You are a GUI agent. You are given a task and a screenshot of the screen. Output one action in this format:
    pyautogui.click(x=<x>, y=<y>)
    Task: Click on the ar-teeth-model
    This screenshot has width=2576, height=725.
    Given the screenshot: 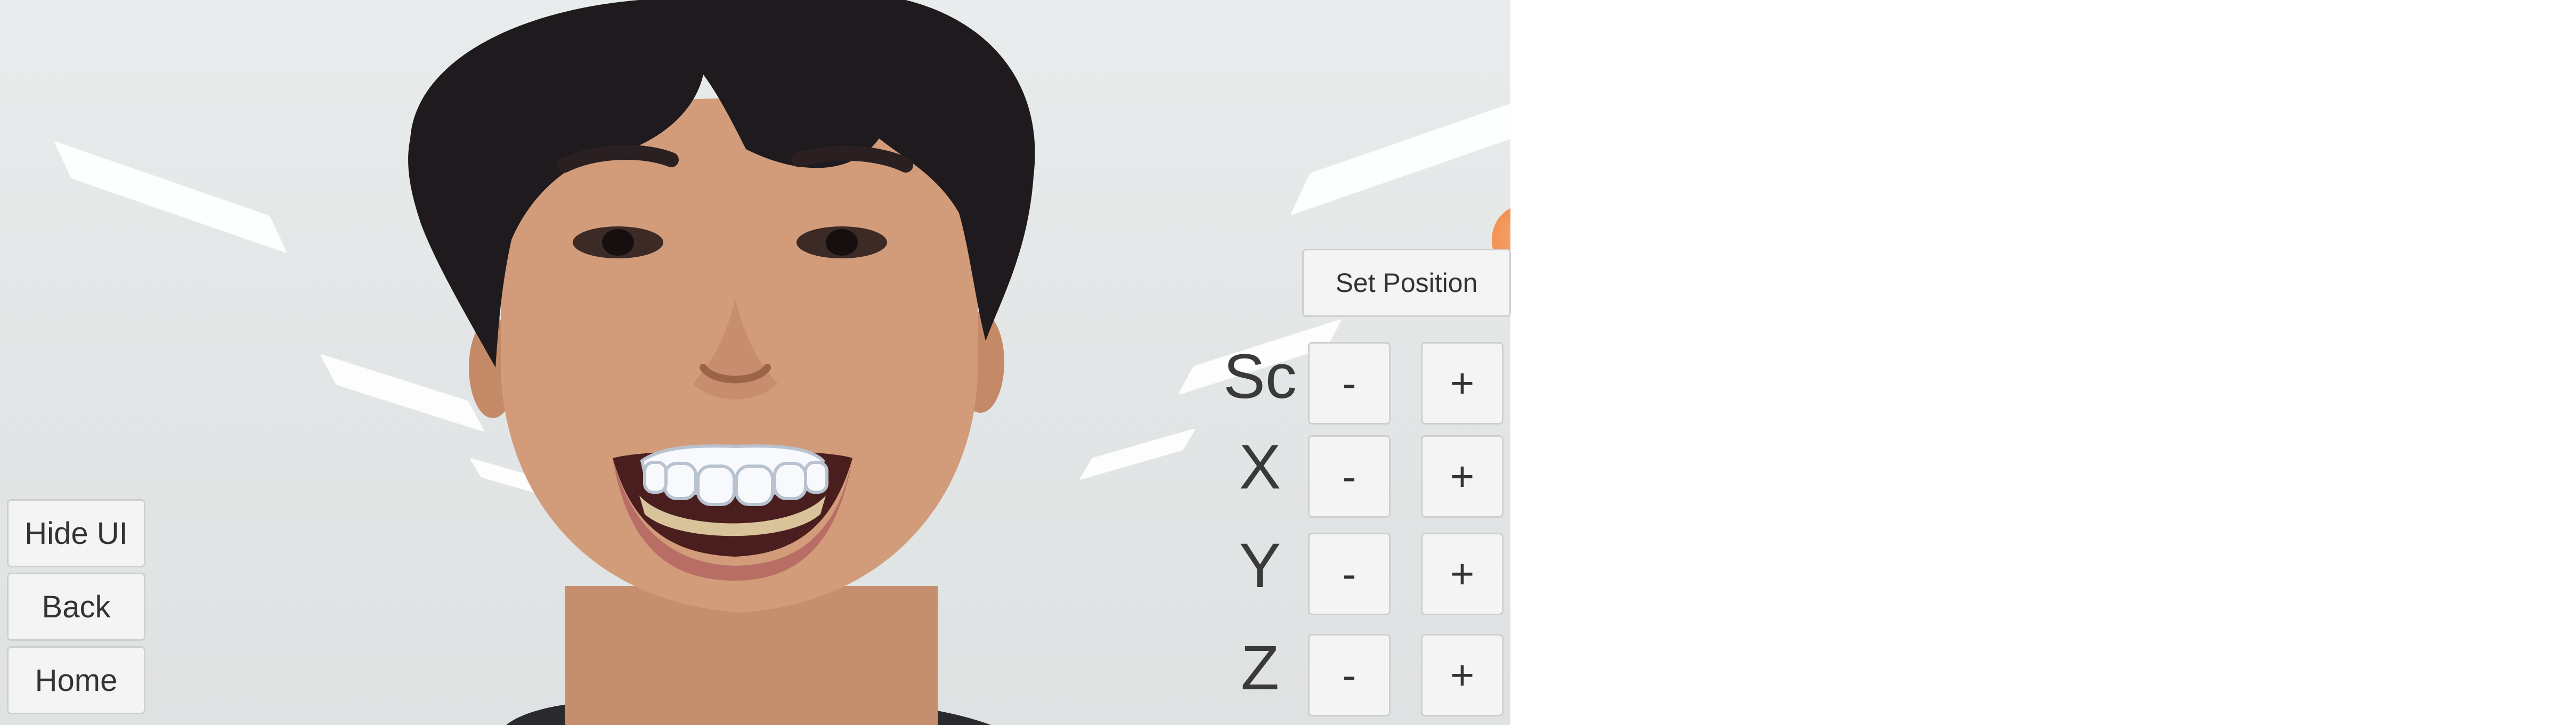 What is the action you would take?
    pyautogui.click(x=734, y=475)
    